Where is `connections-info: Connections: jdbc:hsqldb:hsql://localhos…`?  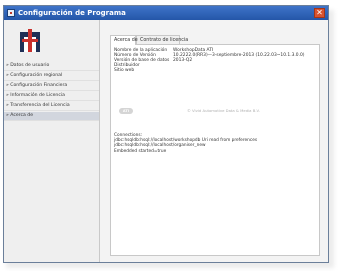 connections-info: Connections: jdbc:hsqldb:hsql://localhos… is located at coordinates (185, 143).